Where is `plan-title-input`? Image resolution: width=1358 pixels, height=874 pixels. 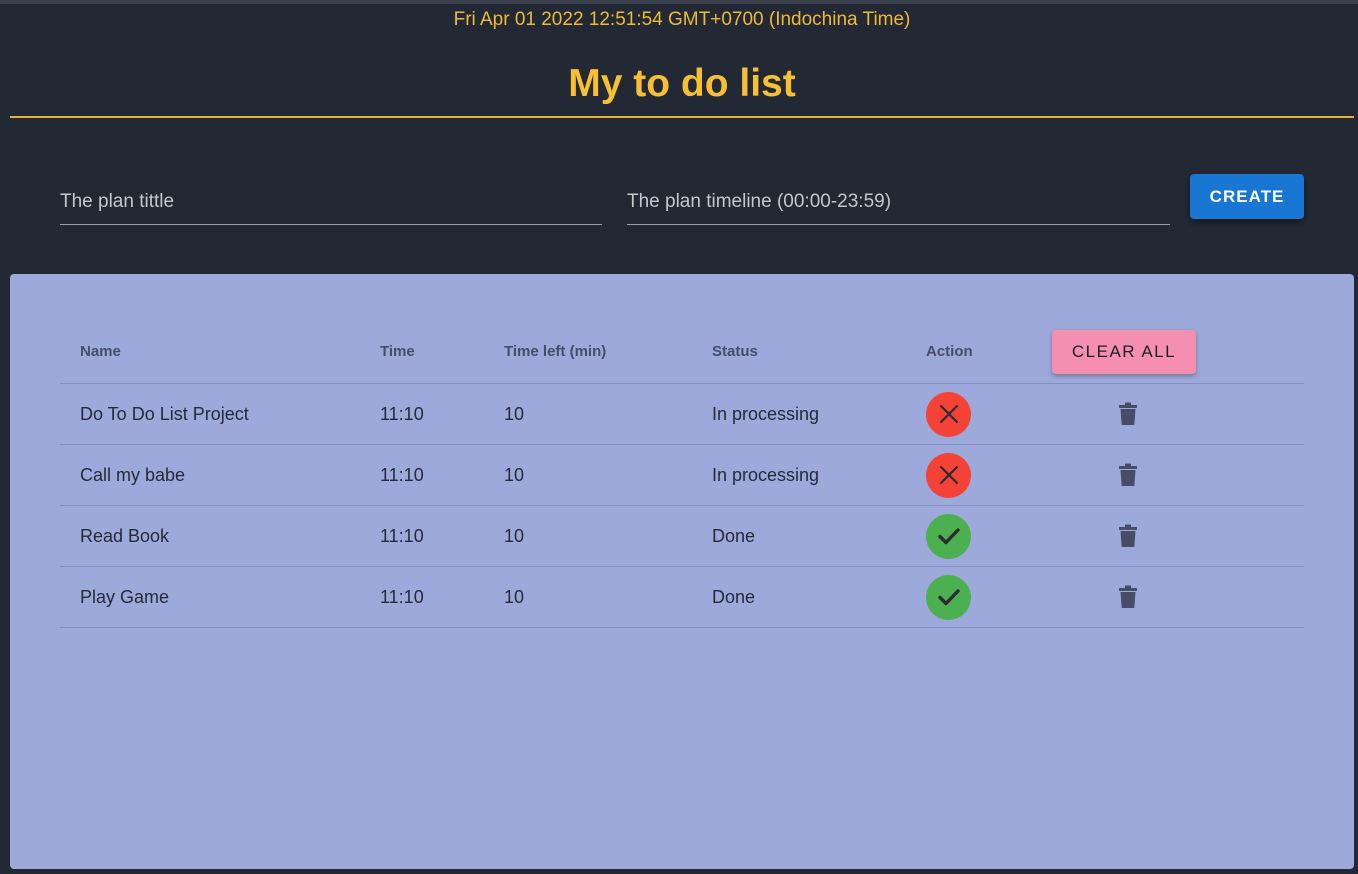 plan-title-input is located at coordinates (331, 202).